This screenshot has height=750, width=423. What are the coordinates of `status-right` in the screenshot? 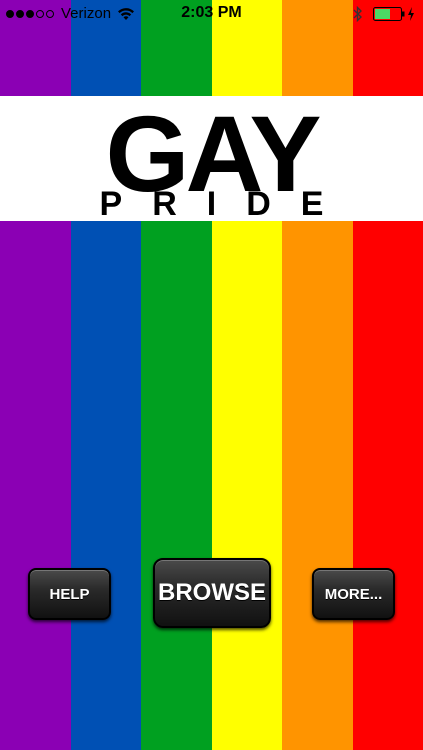 It's located at (384, 14).